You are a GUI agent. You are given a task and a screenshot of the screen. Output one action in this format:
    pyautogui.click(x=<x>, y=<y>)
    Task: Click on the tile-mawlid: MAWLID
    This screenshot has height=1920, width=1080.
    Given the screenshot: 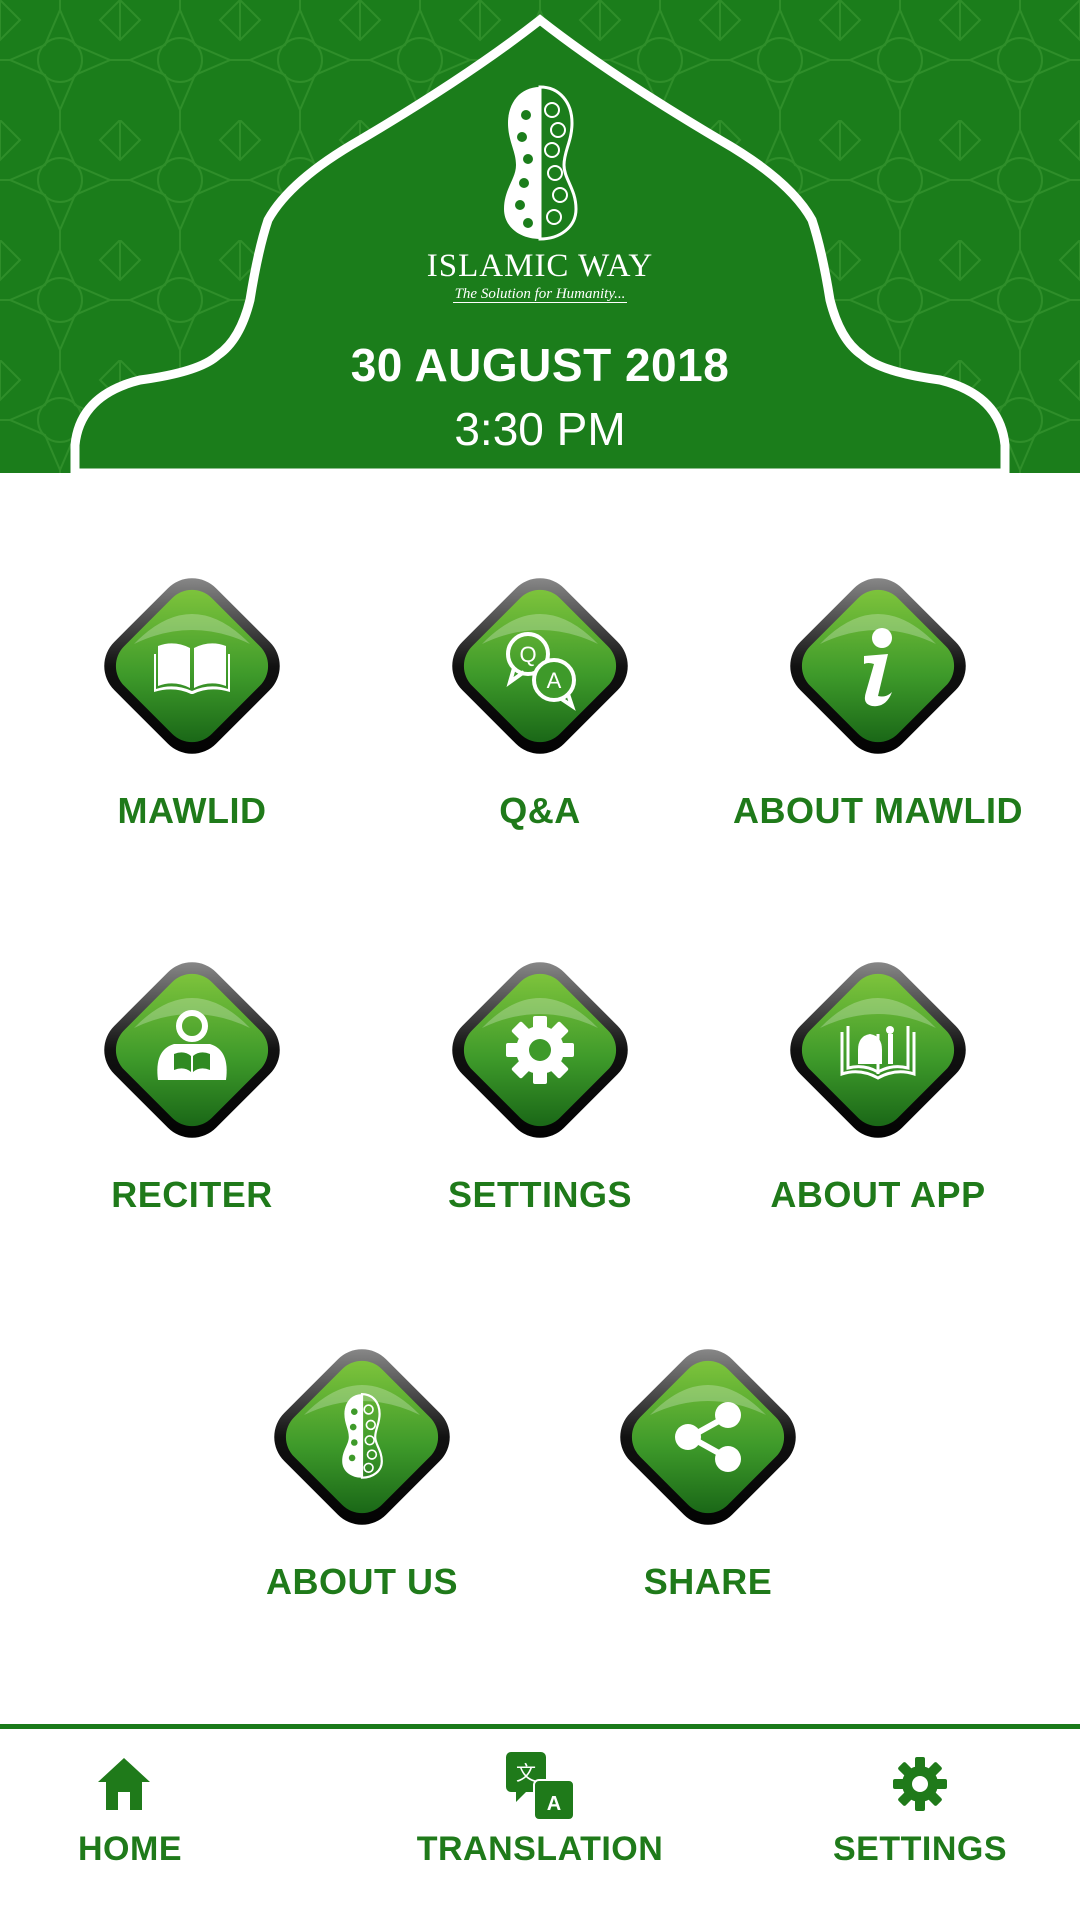 What is the action you would take?
    pyautogui.click(x=192, y=698)
    